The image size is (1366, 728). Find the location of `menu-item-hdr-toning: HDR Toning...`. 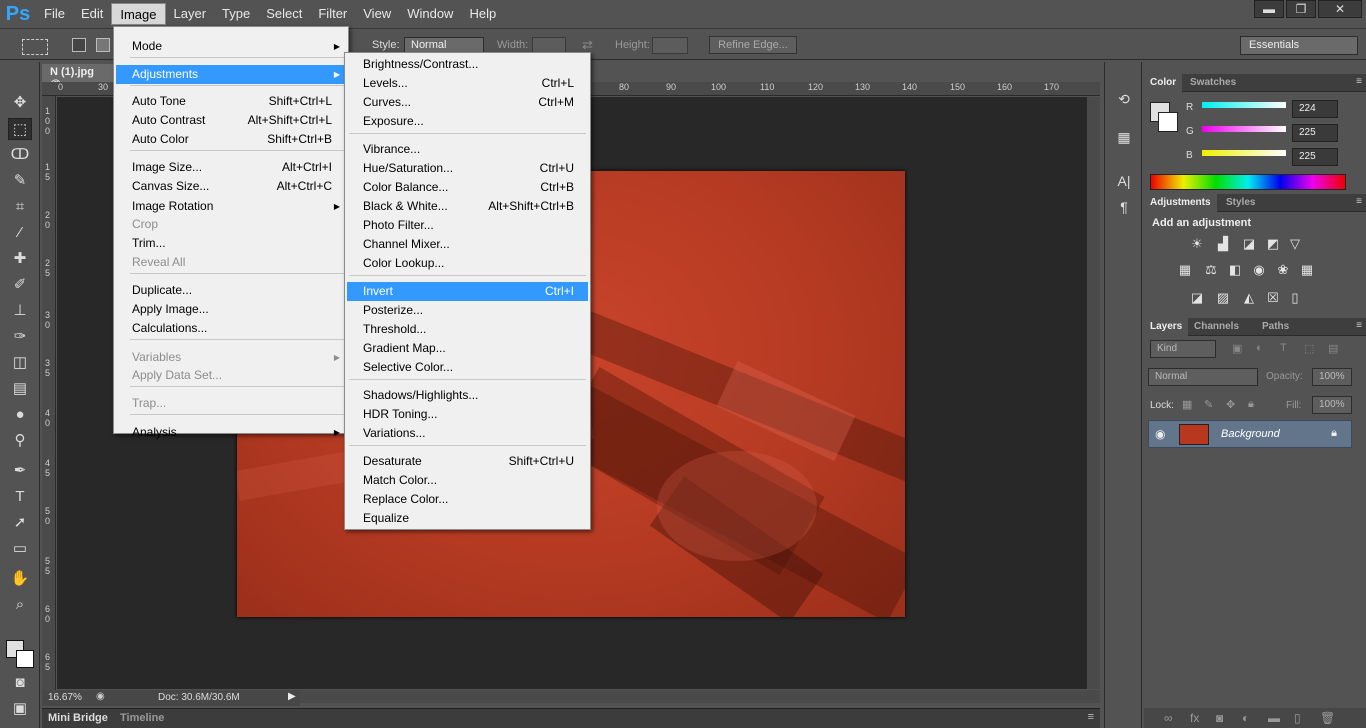

menu-item-hdr-toning: HDR Toning... is located at coordinates (467, 414).